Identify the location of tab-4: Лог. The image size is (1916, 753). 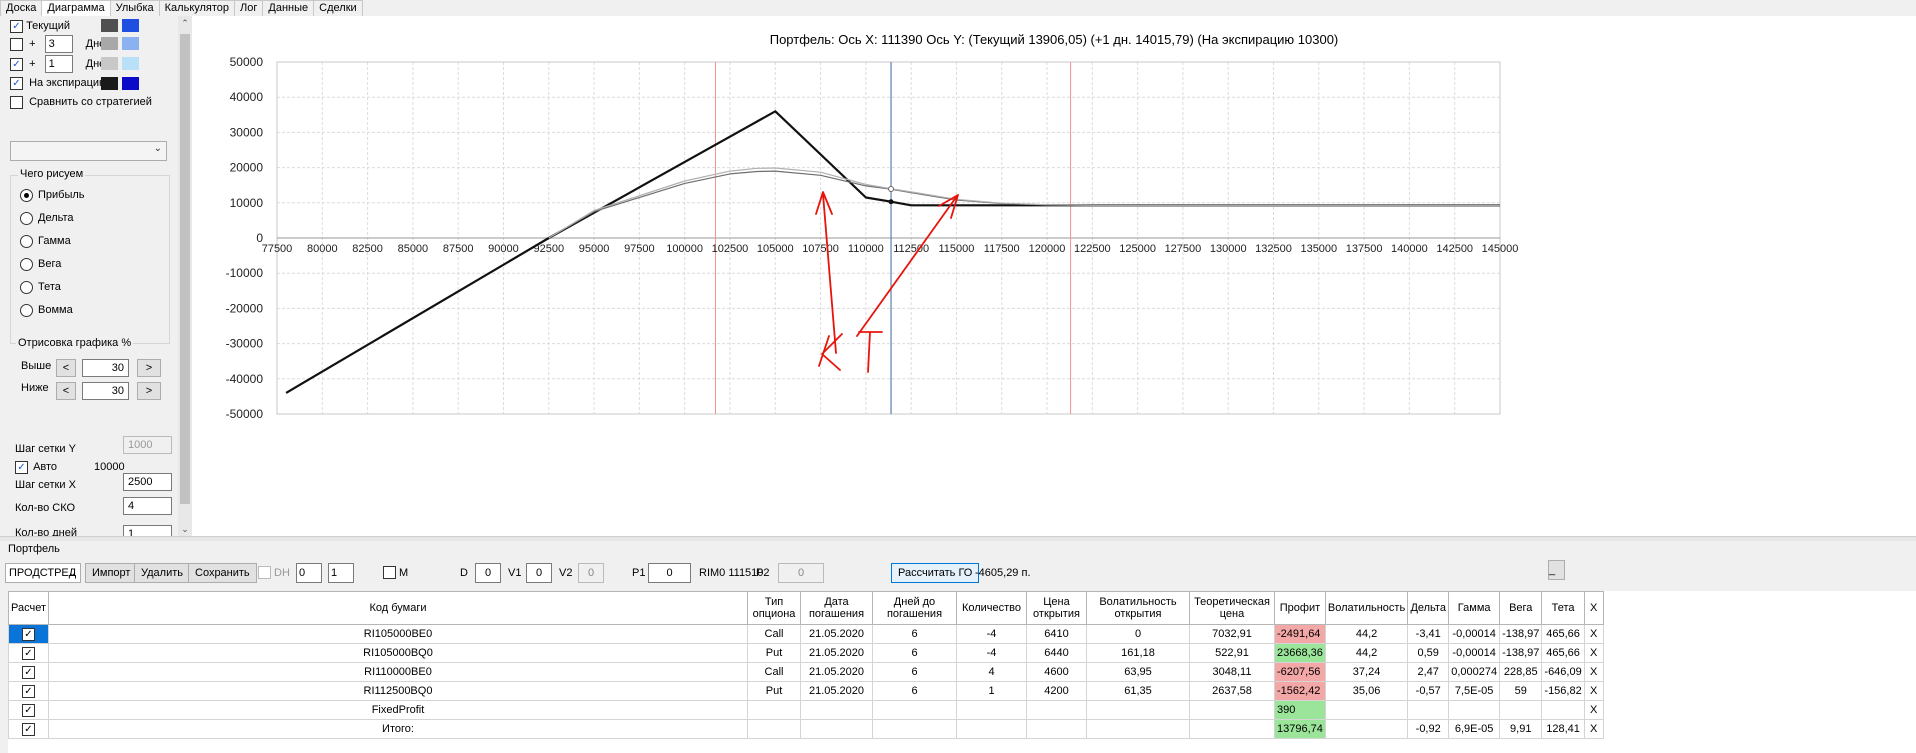
(249, 8).